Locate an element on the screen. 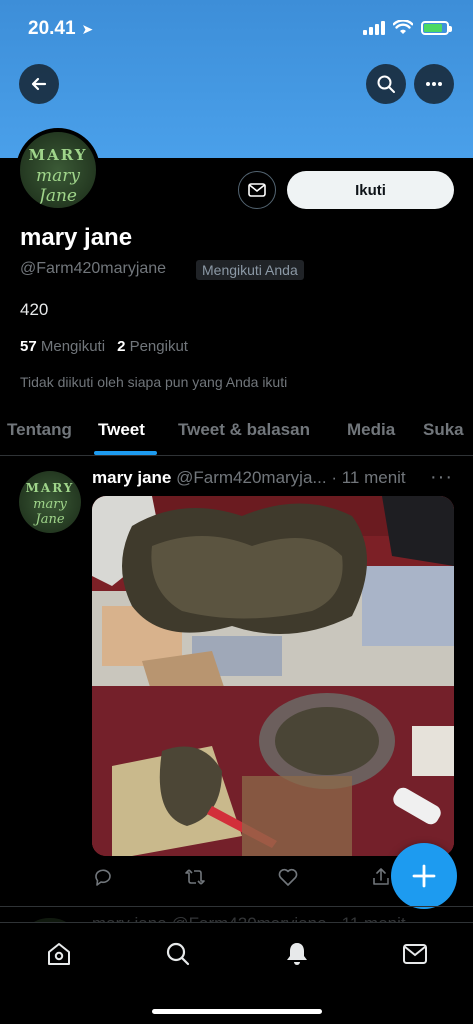 The image size is (473, 1024). bell-icon is located at coordinates (297, 954).